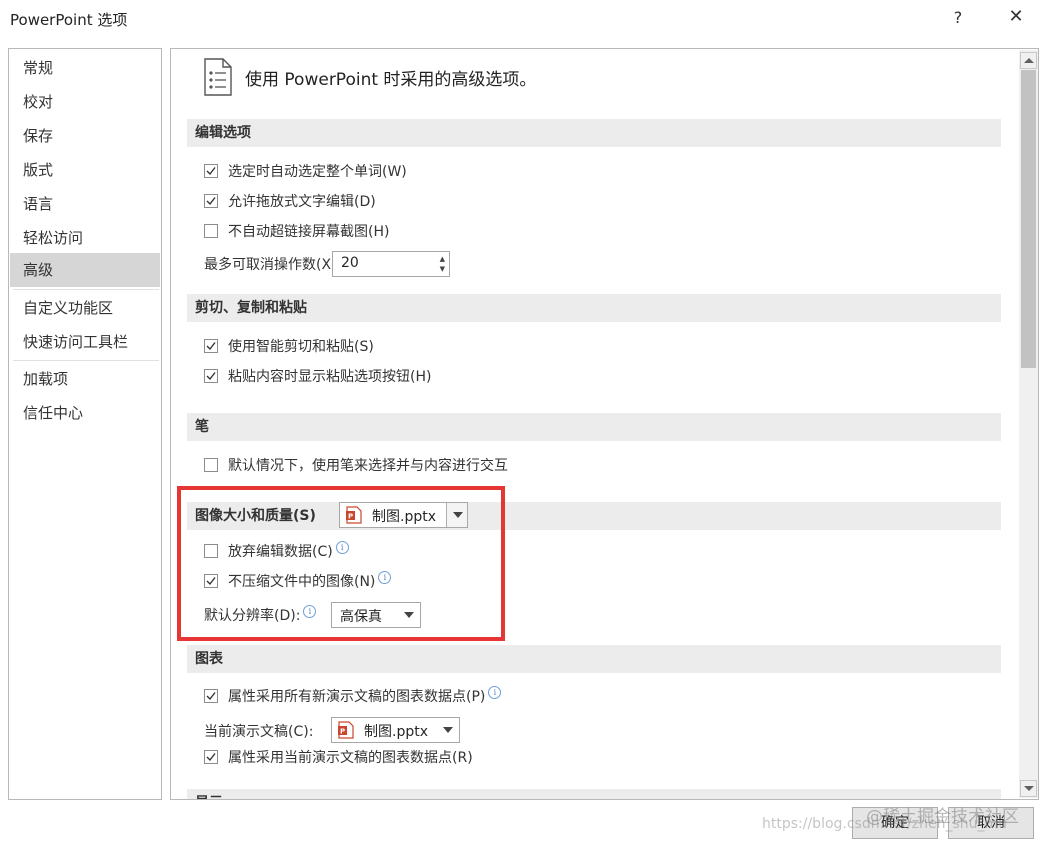 The height and width of the screenshot is (848, 1047). Describe the element at coordinates (85, 342) in the screenshot. I see `sidebar-item-quick-access-toolbar: 快速访问工具栏` at that location.